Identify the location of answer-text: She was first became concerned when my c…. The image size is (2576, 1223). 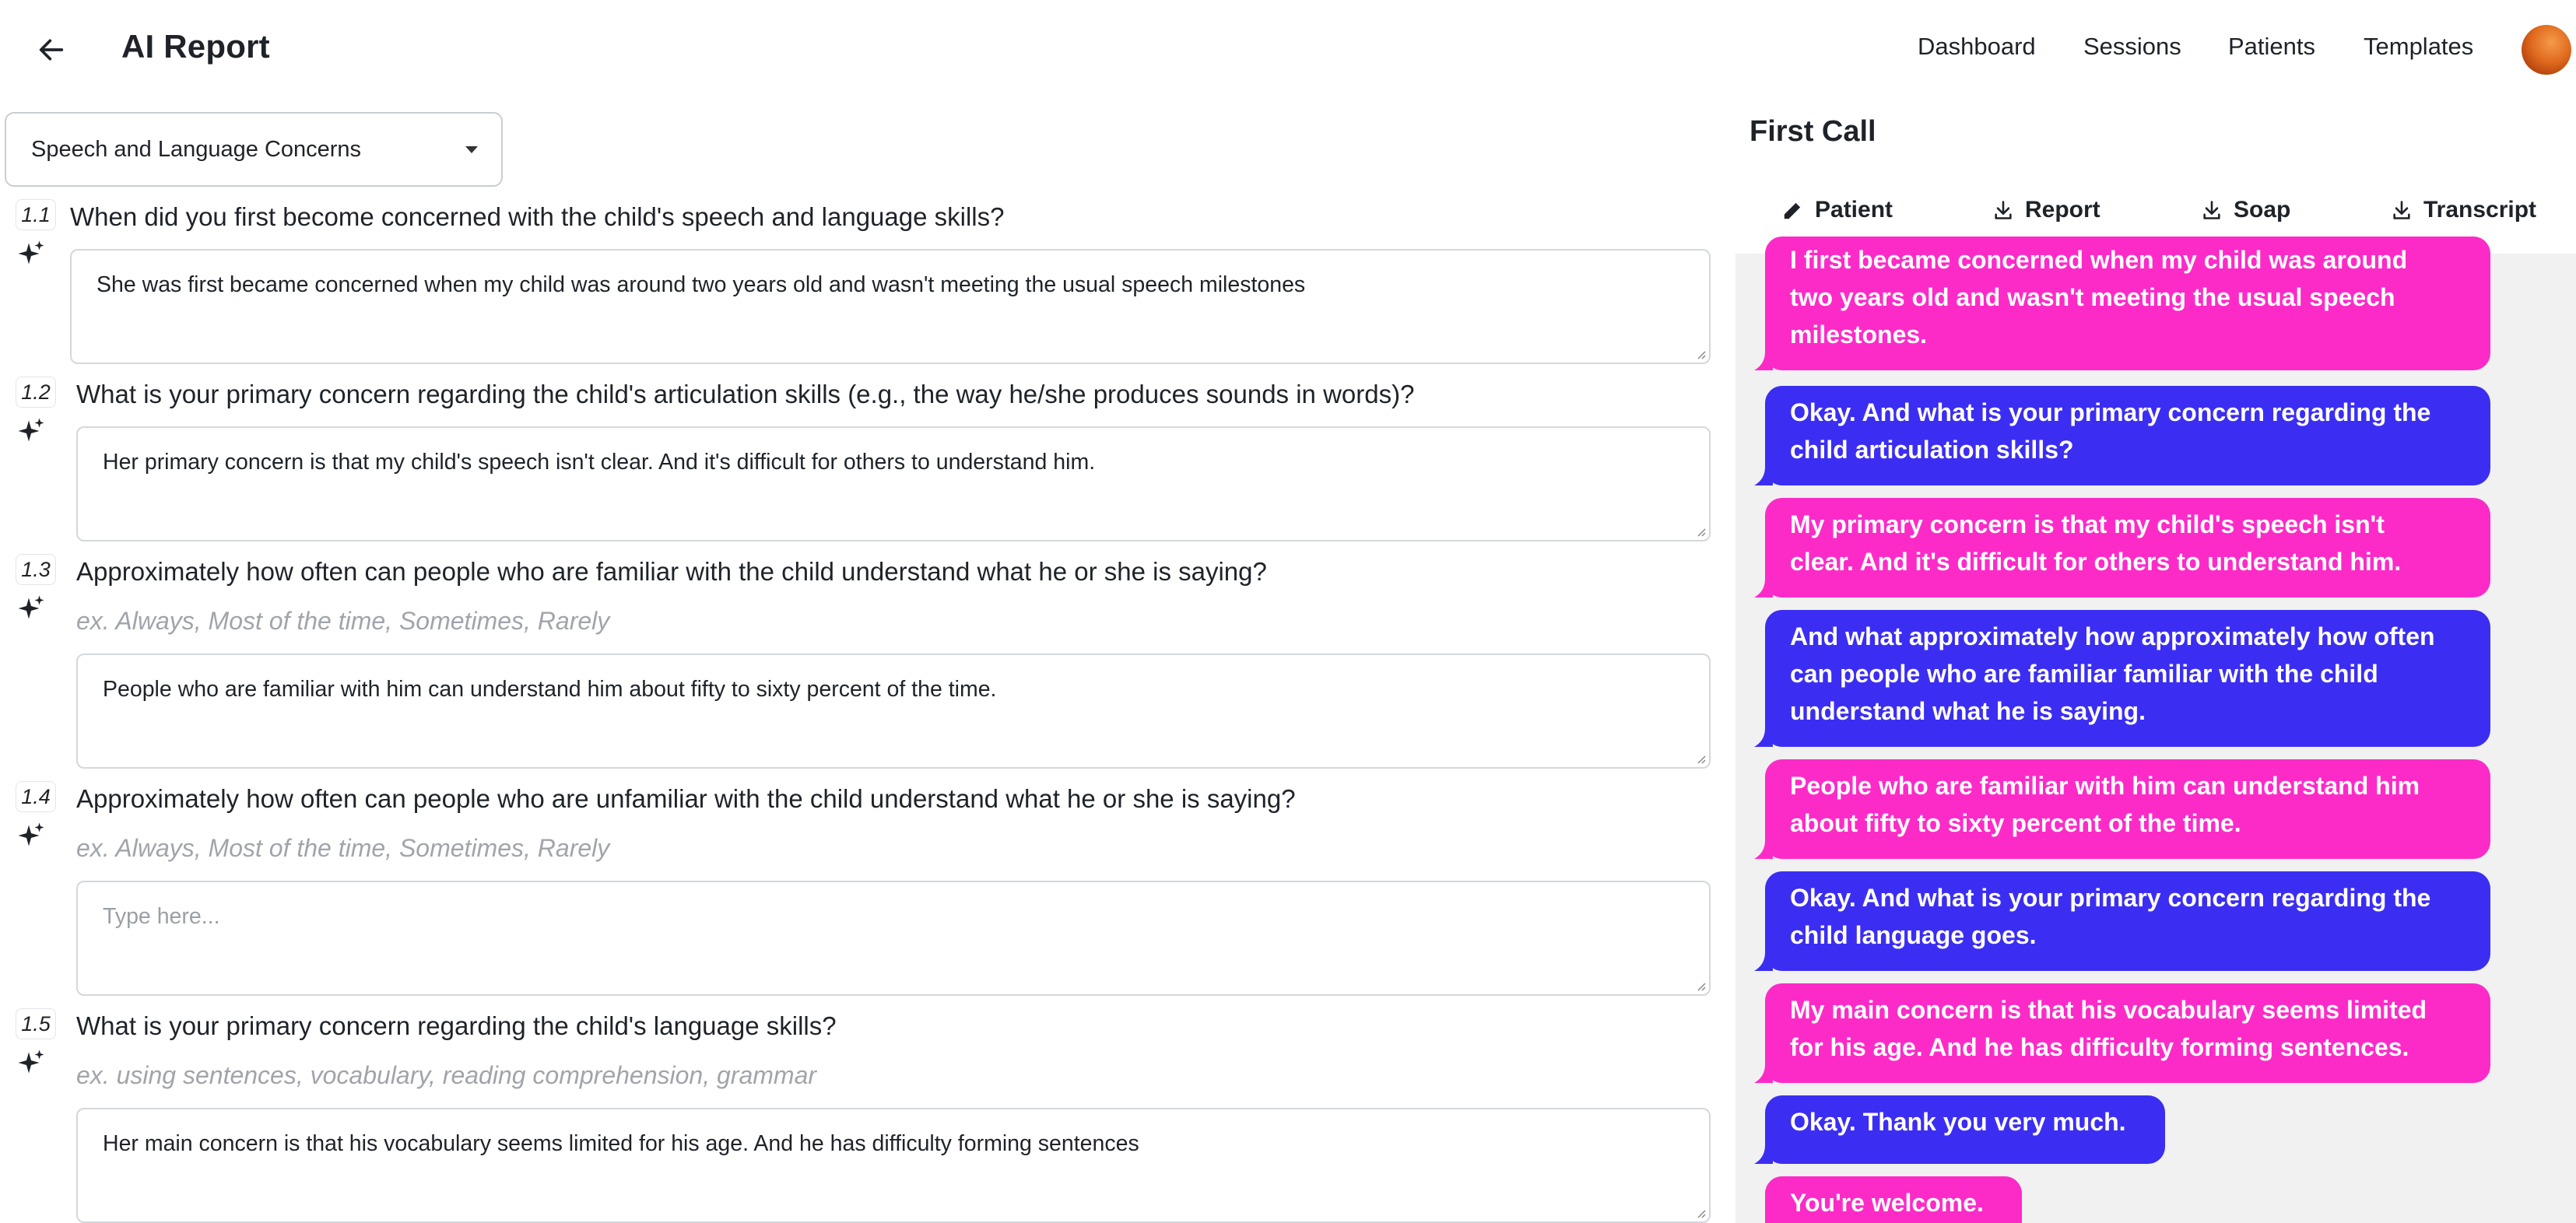
(702, 284).